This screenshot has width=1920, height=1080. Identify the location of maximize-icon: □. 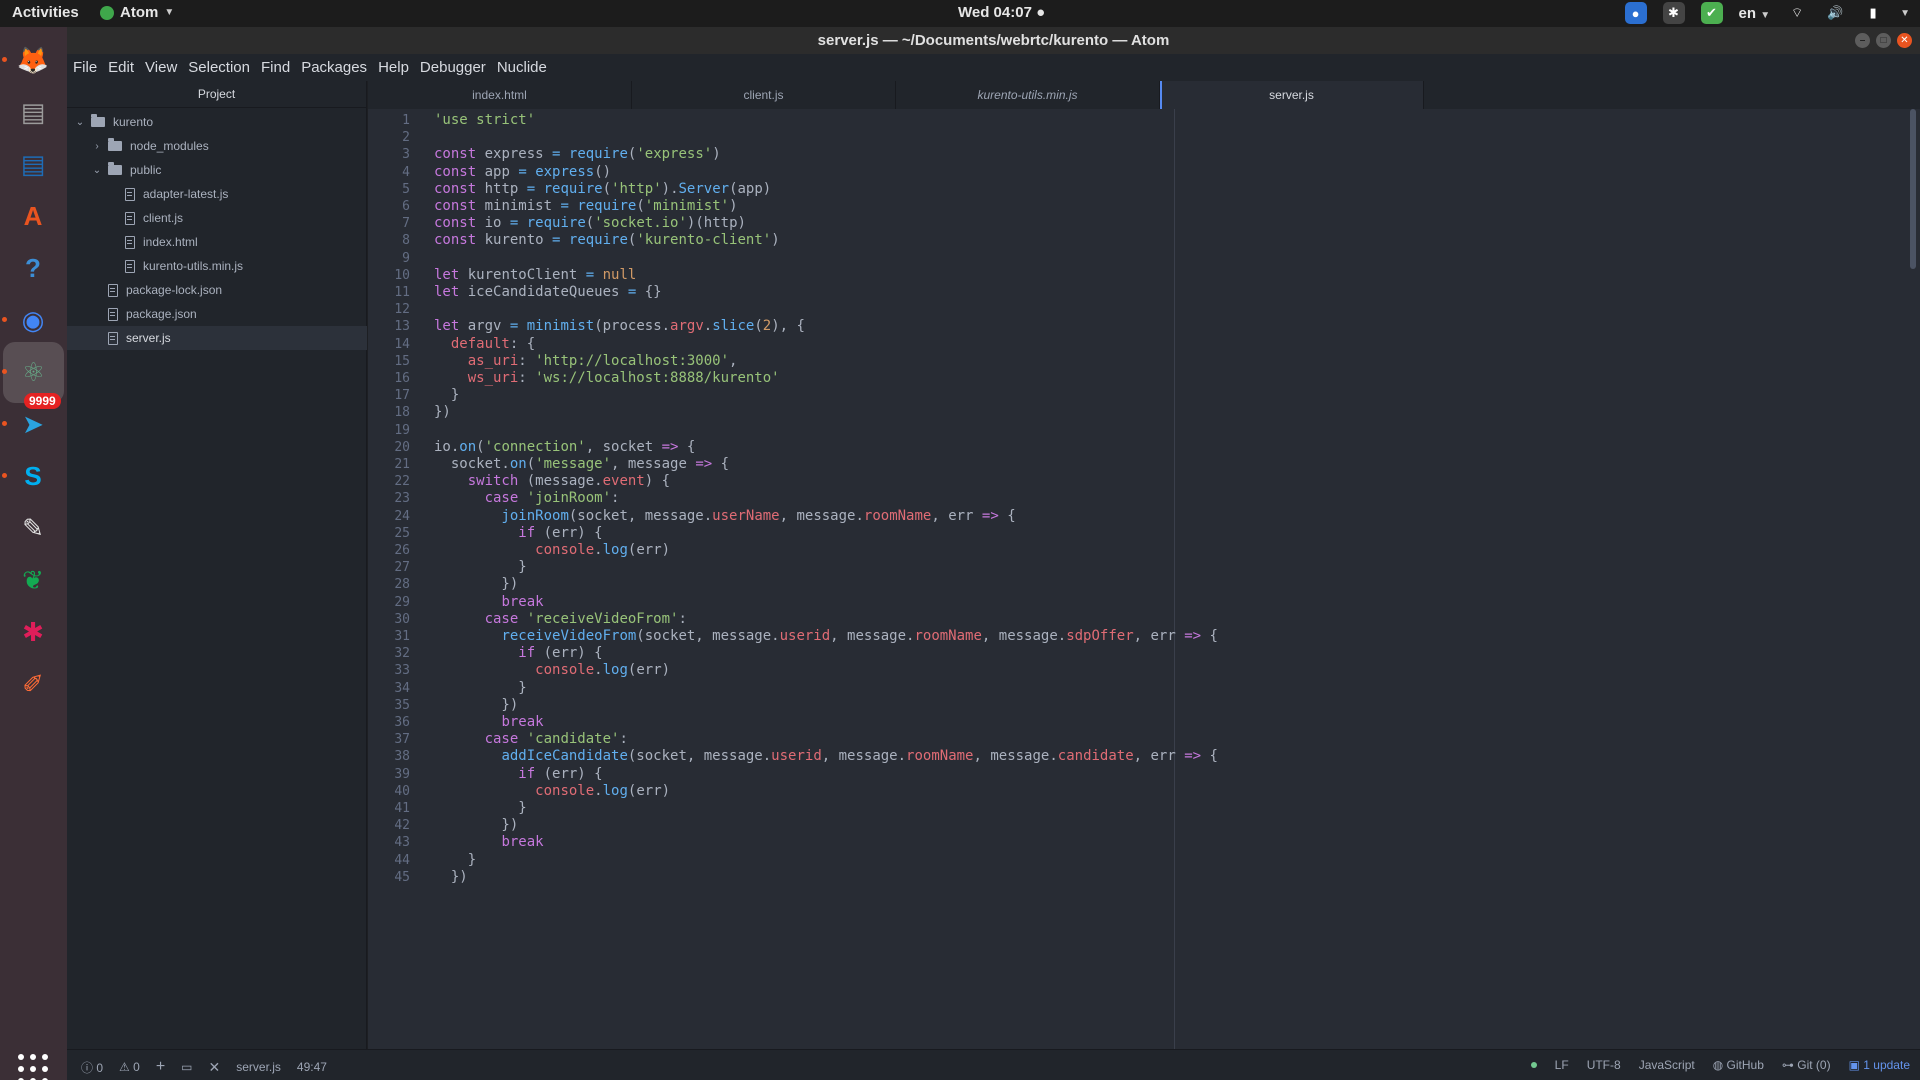
(1883, 40).